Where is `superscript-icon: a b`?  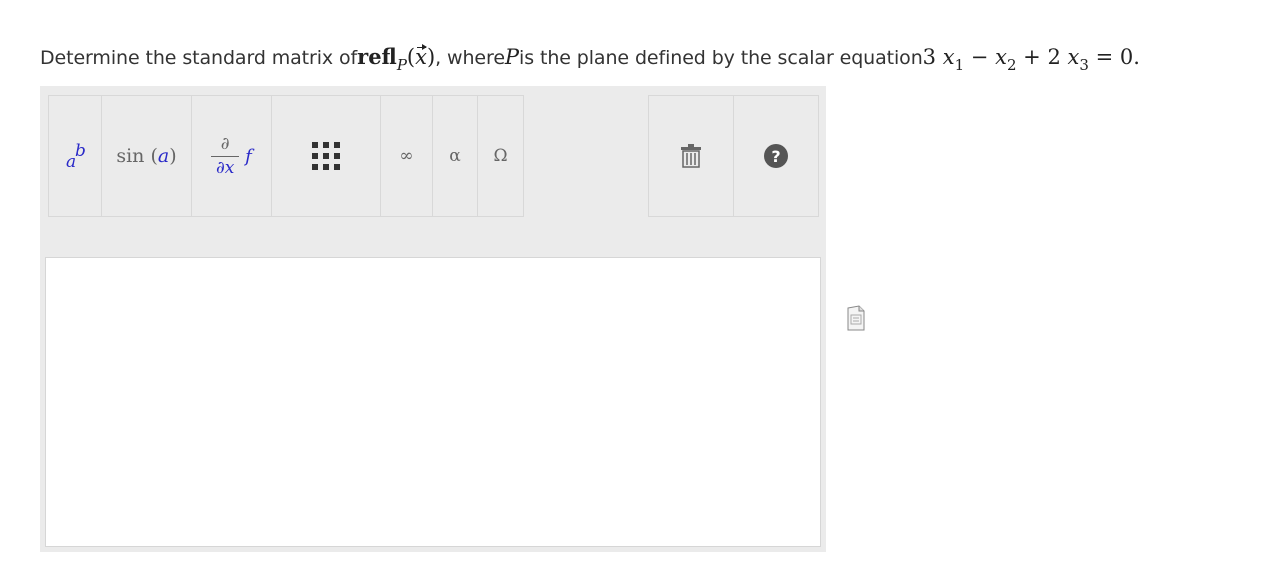
superscript-icon: a b is located at coordinates (76, 156).